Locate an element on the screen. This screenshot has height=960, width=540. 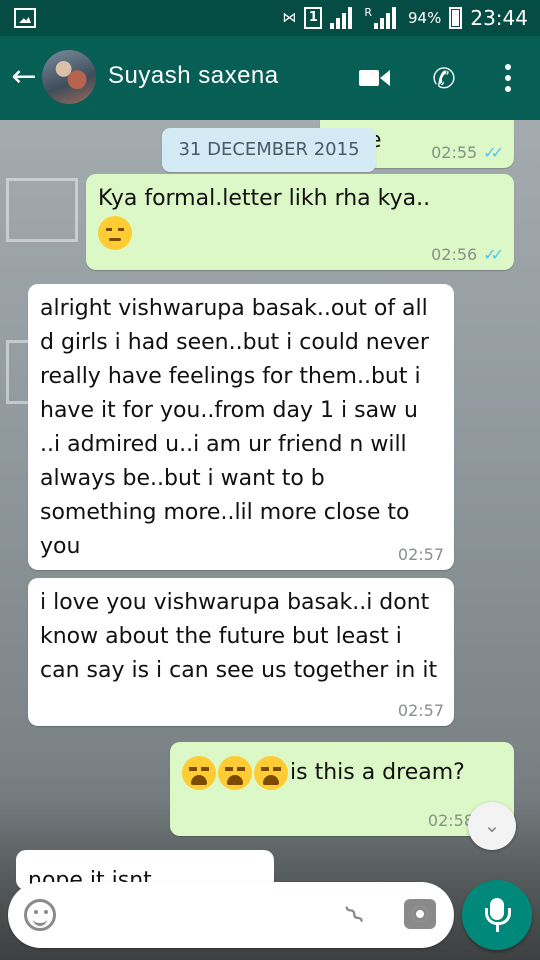
avatar is located at coordinates (69, 77).